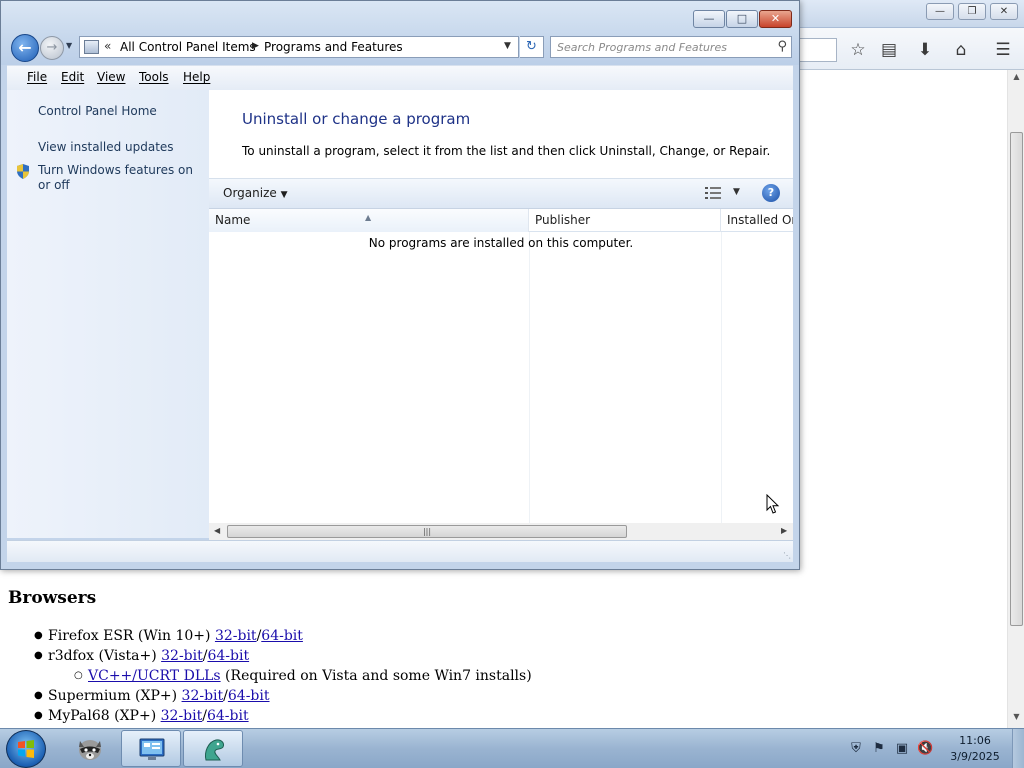  I want to click on organize-button: Organize ▼, so click(255, 193).